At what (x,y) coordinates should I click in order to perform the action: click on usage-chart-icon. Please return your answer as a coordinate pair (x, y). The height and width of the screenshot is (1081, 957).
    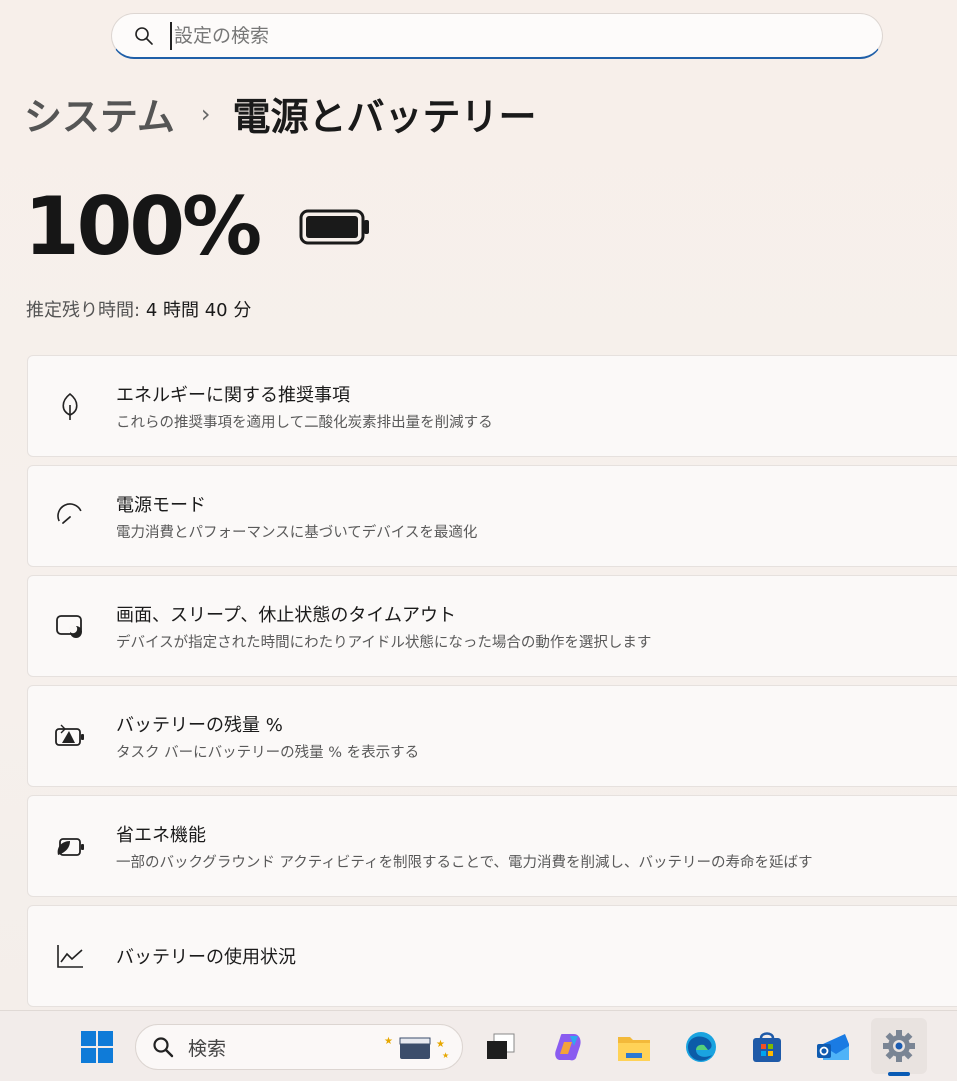
    Looking at the image, I should click on (70, 956).